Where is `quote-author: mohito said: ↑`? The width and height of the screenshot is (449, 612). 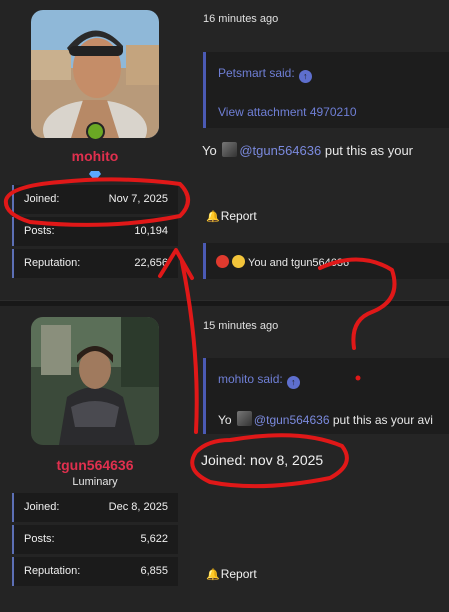 quote-author: mohito said: ↑ is located at coordinates (259, 380).